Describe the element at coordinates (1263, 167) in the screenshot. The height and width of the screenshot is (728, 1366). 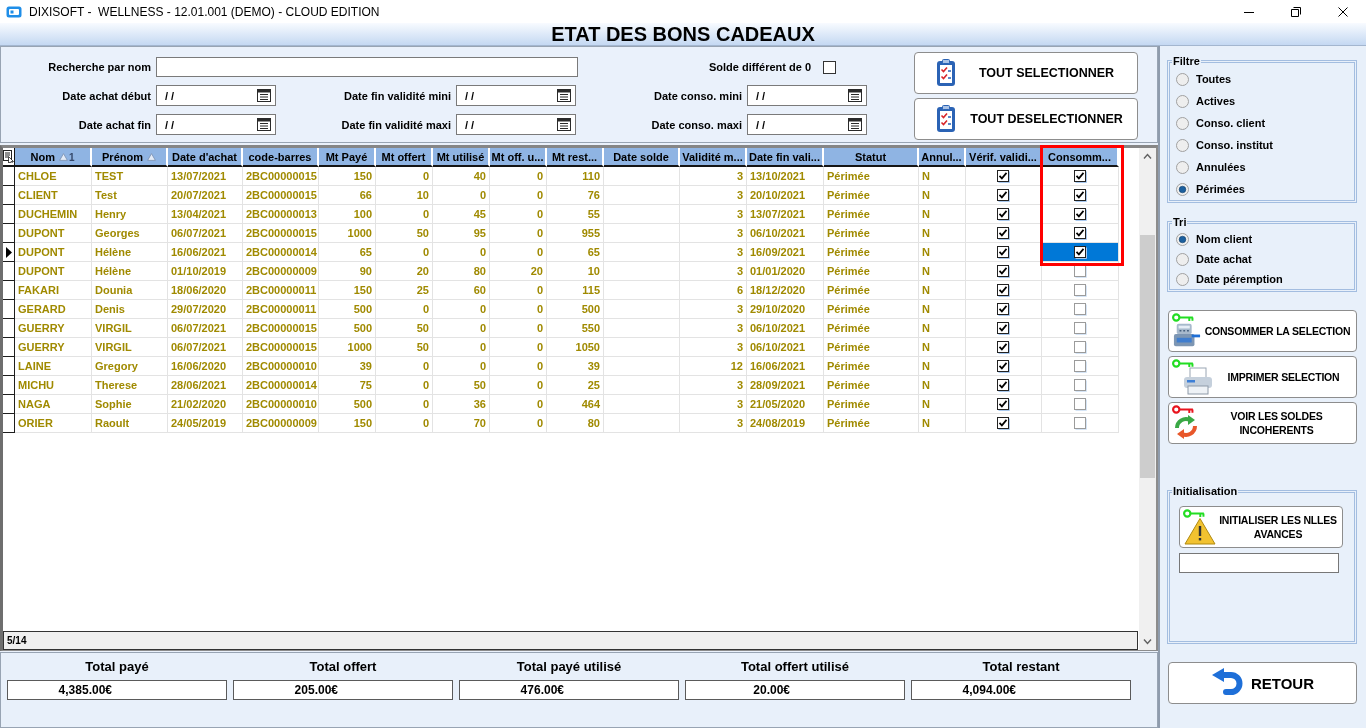
I see `radio-option: Annulées` at that location.